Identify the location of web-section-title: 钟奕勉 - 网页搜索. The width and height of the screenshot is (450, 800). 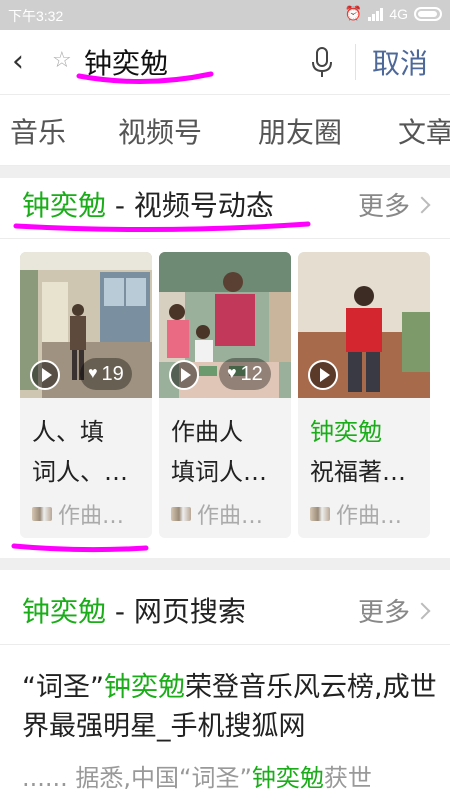
(134, 610).